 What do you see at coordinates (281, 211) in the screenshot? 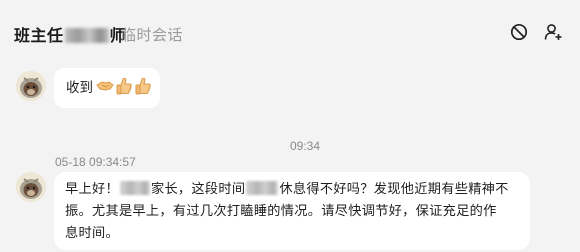
I see `message-line: 振。尤其是早上，有过几次打瞌睡的情况。请尽快调节好，保证充足的作` at bounding box center [281, 211].